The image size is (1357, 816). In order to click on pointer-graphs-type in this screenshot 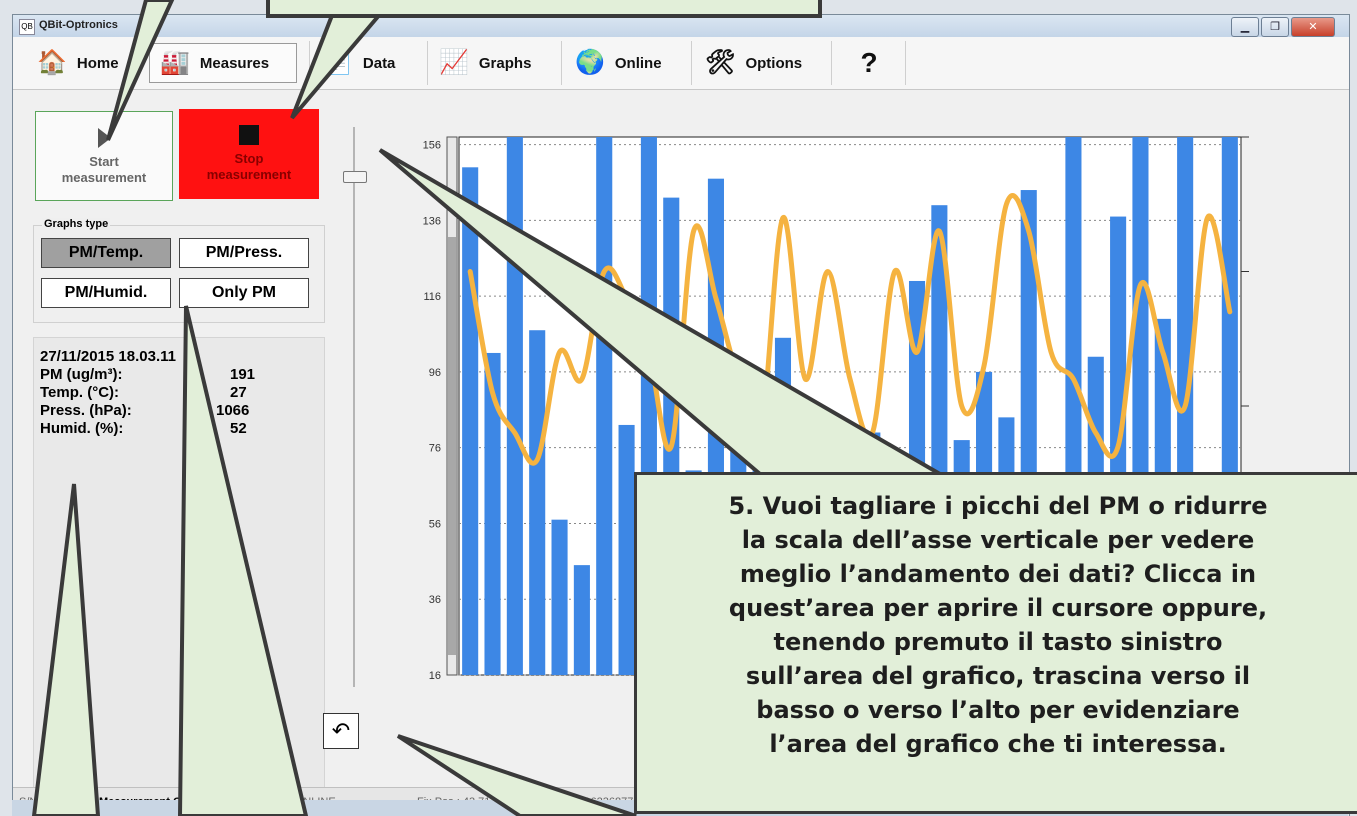, I will do `click(243, 560)`.